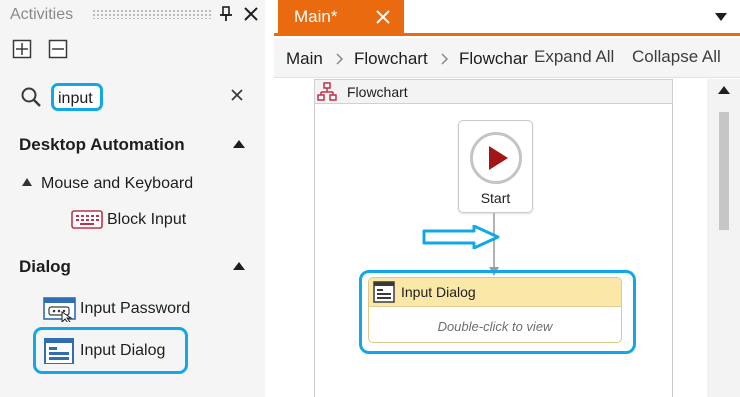 This screenshot has width=740, height=397. What do you see at coordinates (102, 145) in the screenshot?
I see `category-desktop-automation: Desktop Automation` at bounding box center [102, 145].